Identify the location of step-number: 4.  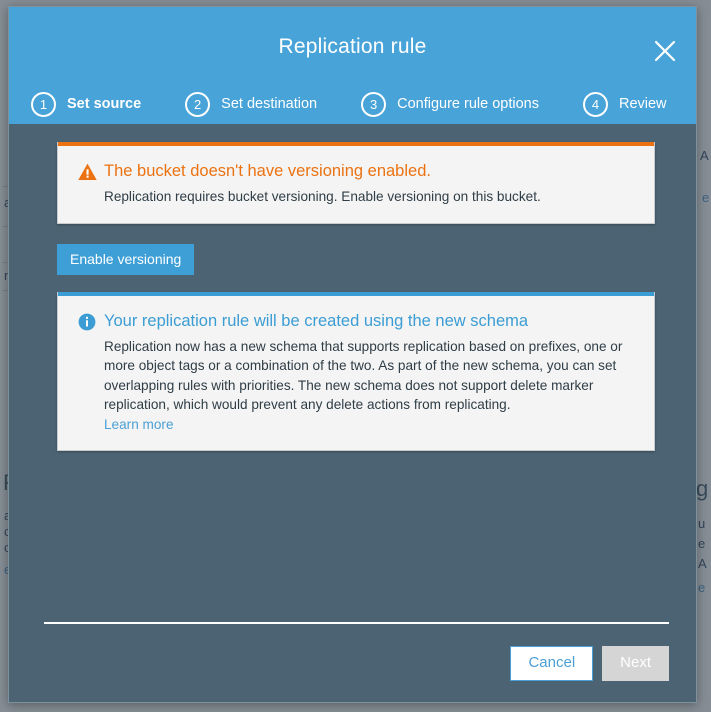
(595, 104).